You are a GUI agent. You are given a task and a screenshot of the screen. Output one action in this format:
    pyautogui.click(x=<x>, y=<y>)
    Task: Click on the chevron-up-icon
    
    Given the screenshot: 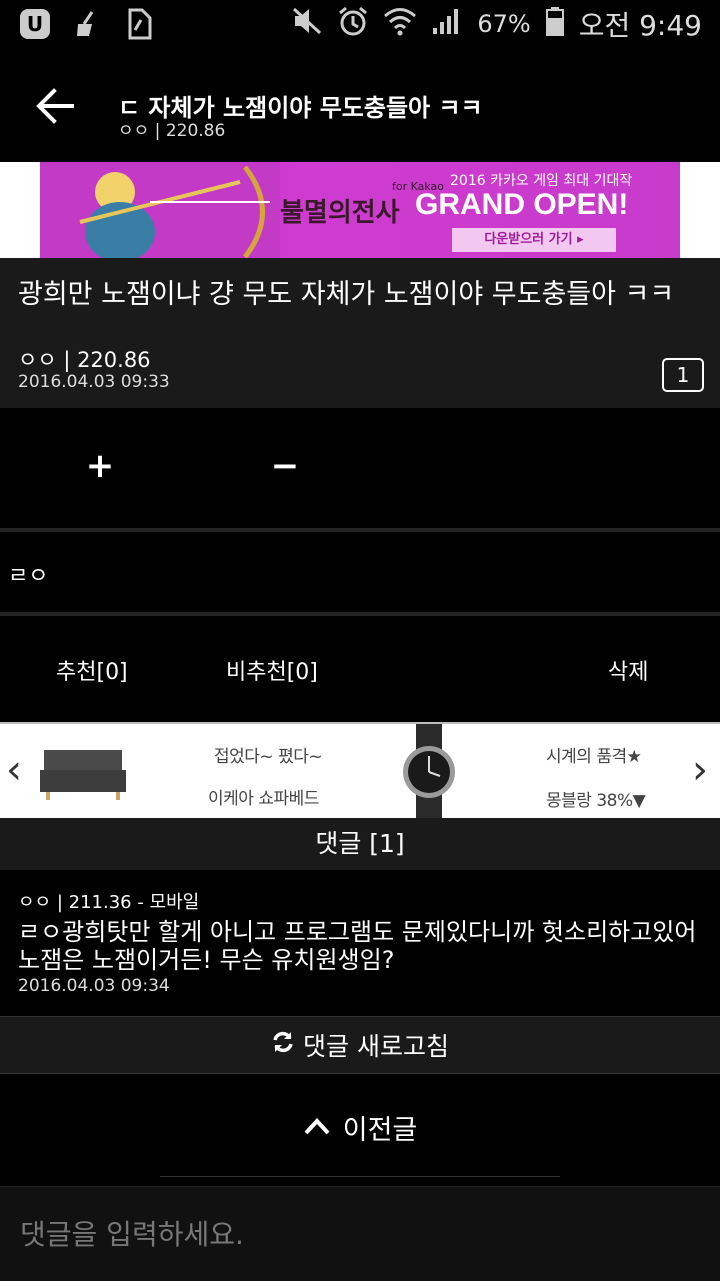 What is the action you would take?
    pyautogui.click(x=317, y=1127)
    